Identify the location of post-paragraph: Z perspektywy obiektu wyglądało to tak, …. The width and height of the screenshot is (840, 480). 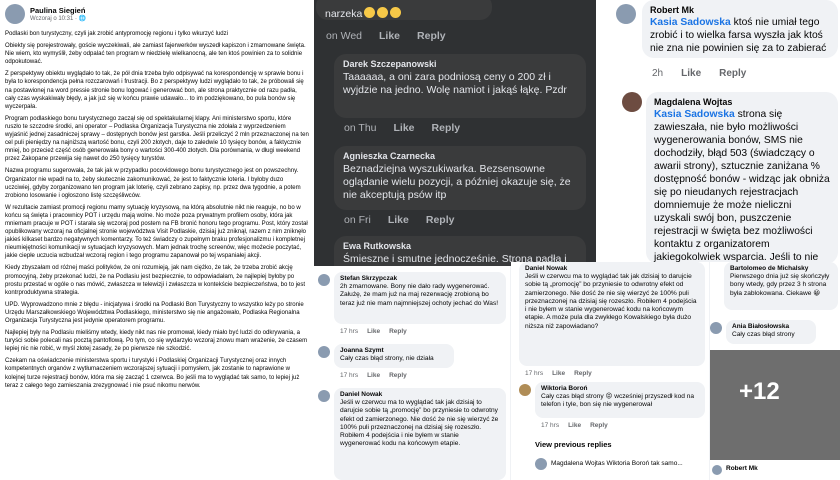
(154, 90).